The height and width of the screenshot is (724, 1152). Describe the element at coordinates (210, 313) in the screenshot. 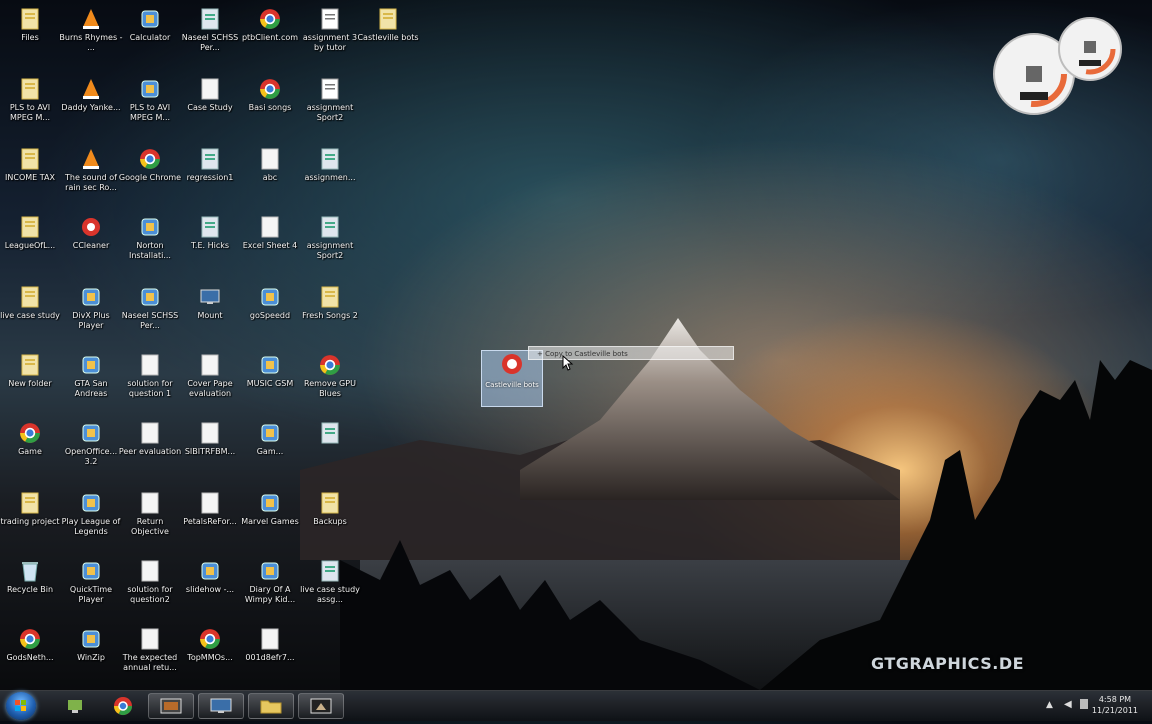

I see `desktop-icon: Mount` at that location.